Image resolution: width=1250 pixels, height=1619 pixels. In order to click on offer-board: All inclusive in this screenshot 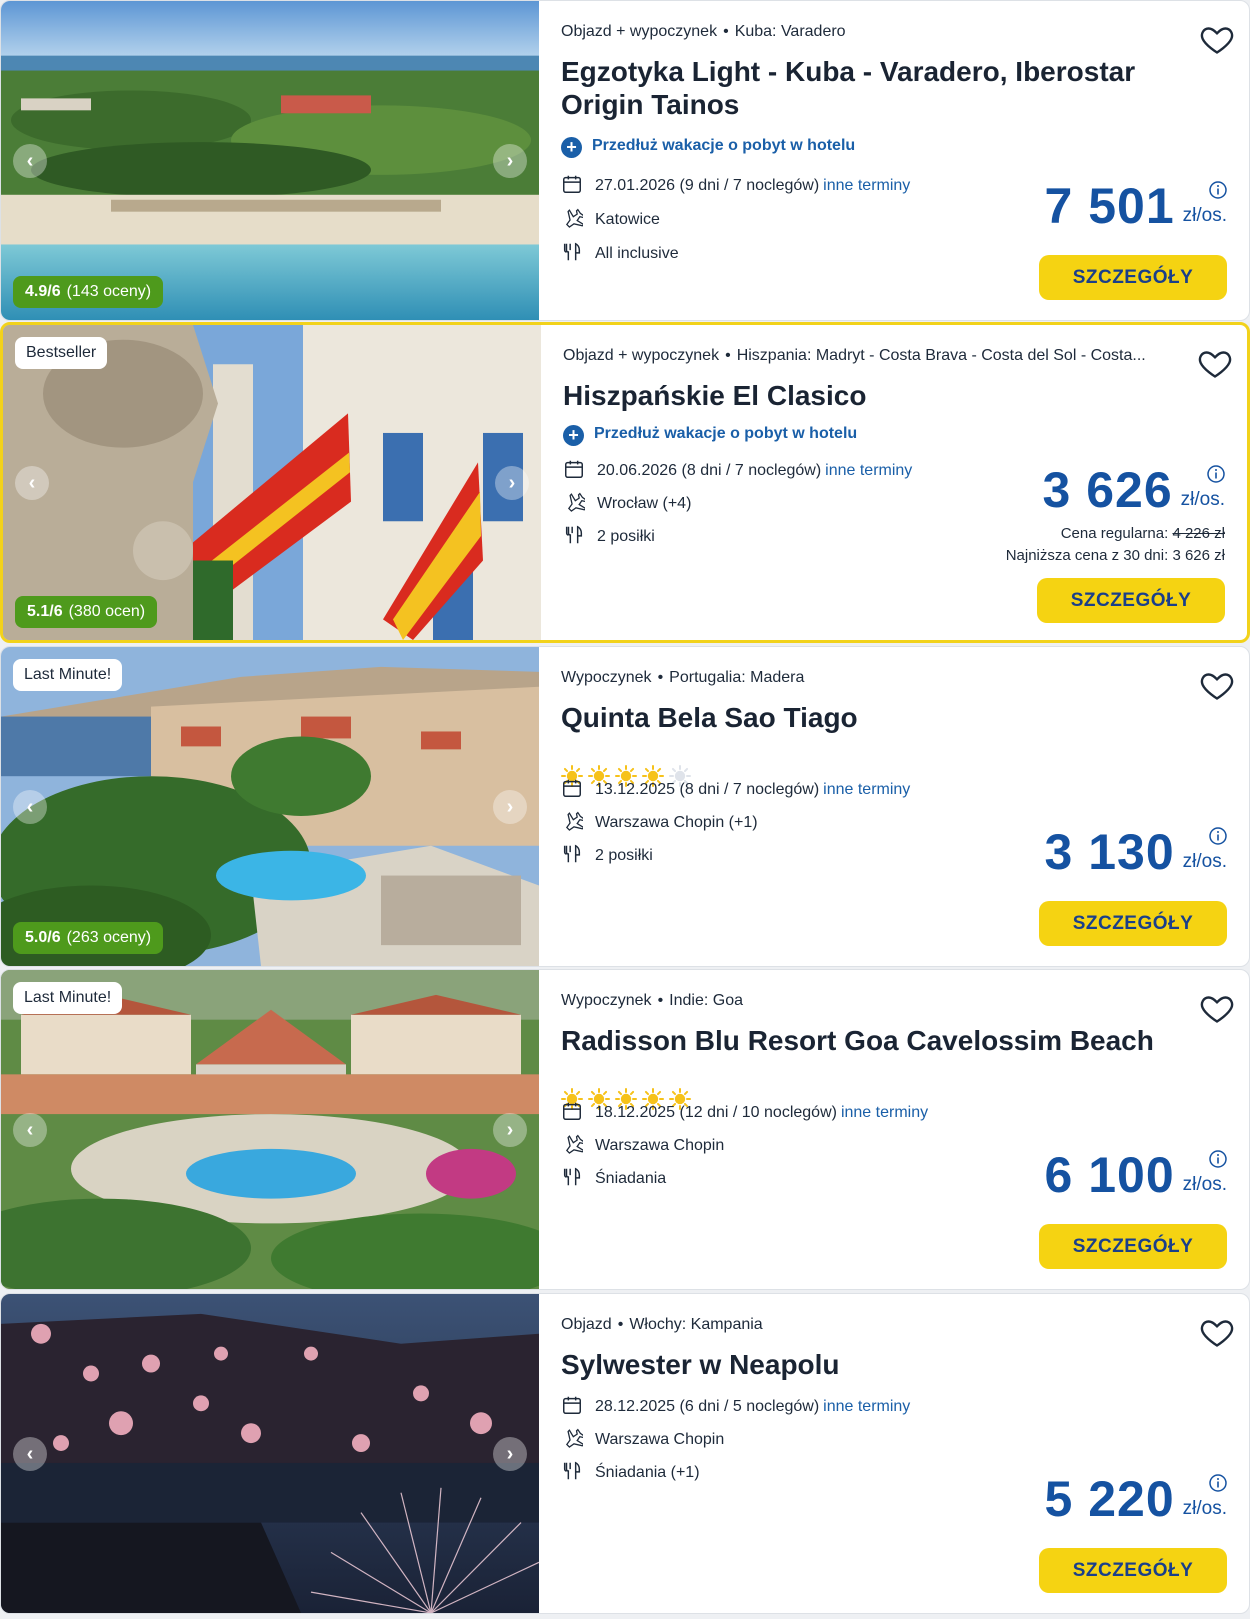, I will do `click(637, 253)`.